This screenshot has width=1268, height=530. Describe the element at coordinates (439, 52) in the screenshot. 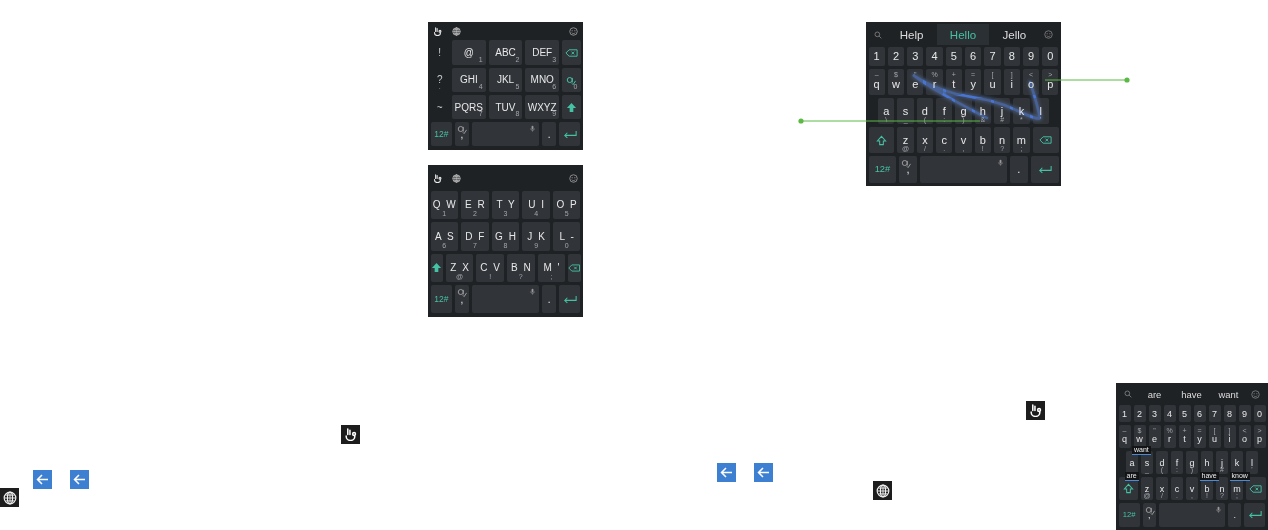

I see `keyboard-key: !` at that location.